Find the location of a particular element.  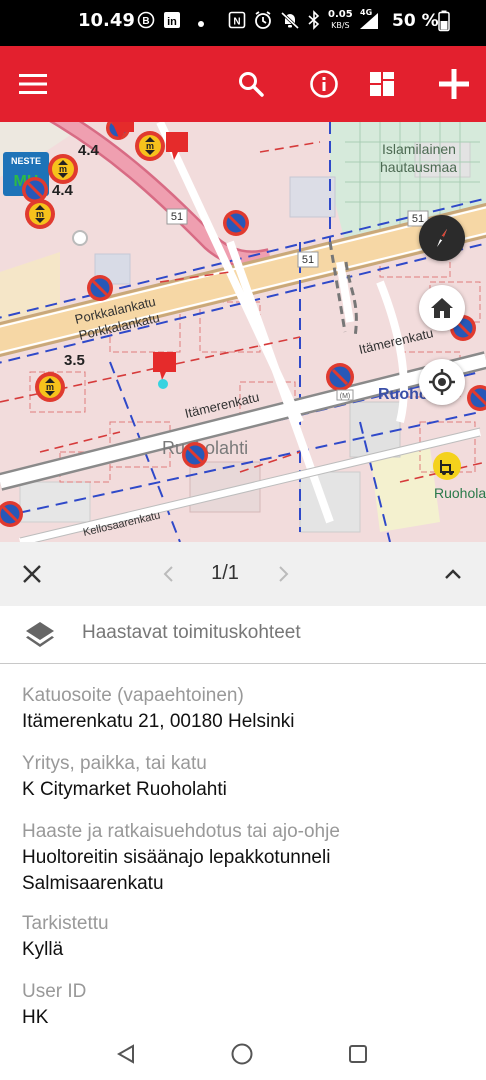

previous-button is located at coordinates (169, 574).